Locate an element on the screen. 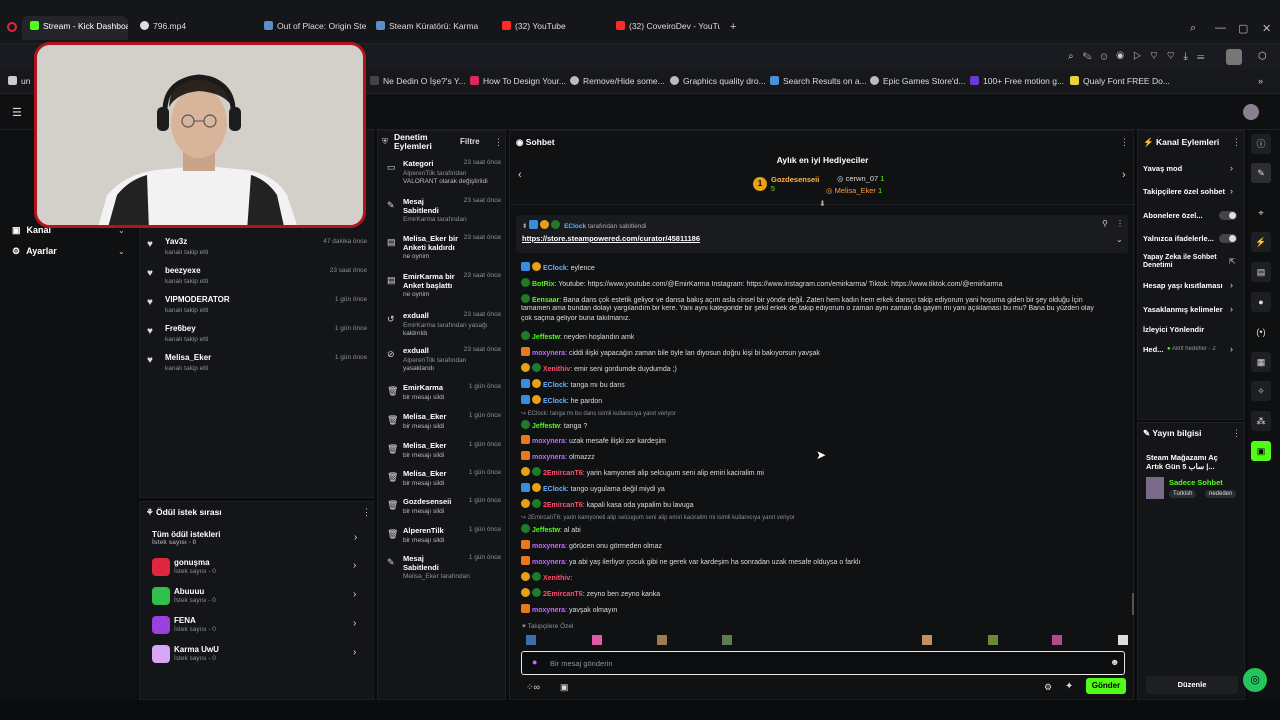 The image size is (1280, 720). chat-username: BotRix is located at coordinates (543, 284).